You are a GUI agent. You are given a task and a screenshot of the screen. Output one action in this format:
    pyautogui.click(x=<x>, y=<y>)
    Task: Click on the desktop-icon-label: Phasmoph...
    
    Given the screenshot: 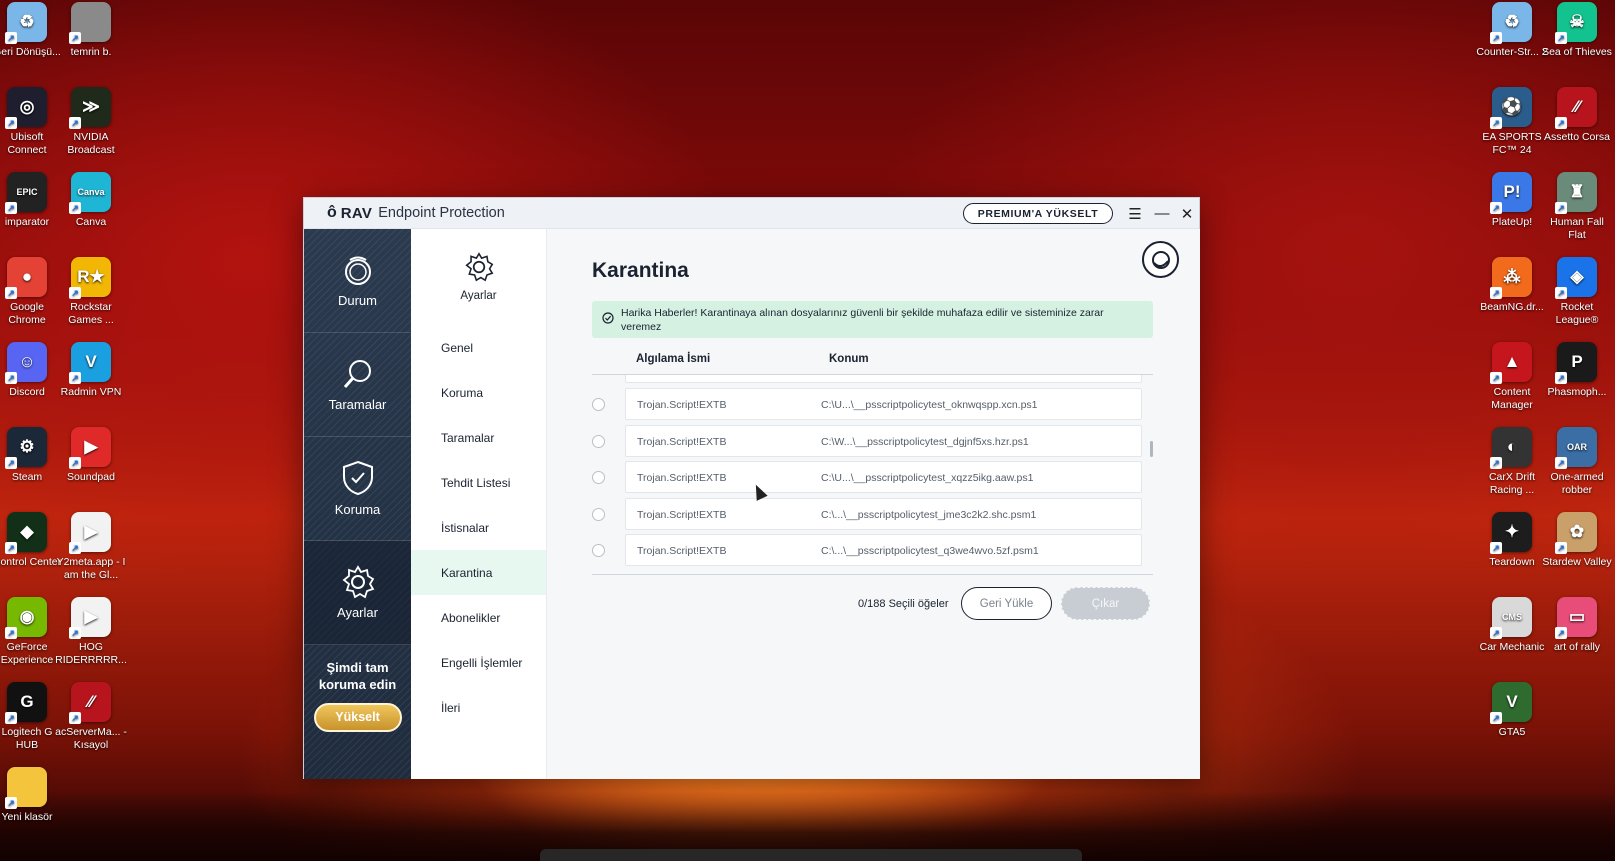 What is the action you would take?
    pyautogui.click(x=1577, y=392)
    